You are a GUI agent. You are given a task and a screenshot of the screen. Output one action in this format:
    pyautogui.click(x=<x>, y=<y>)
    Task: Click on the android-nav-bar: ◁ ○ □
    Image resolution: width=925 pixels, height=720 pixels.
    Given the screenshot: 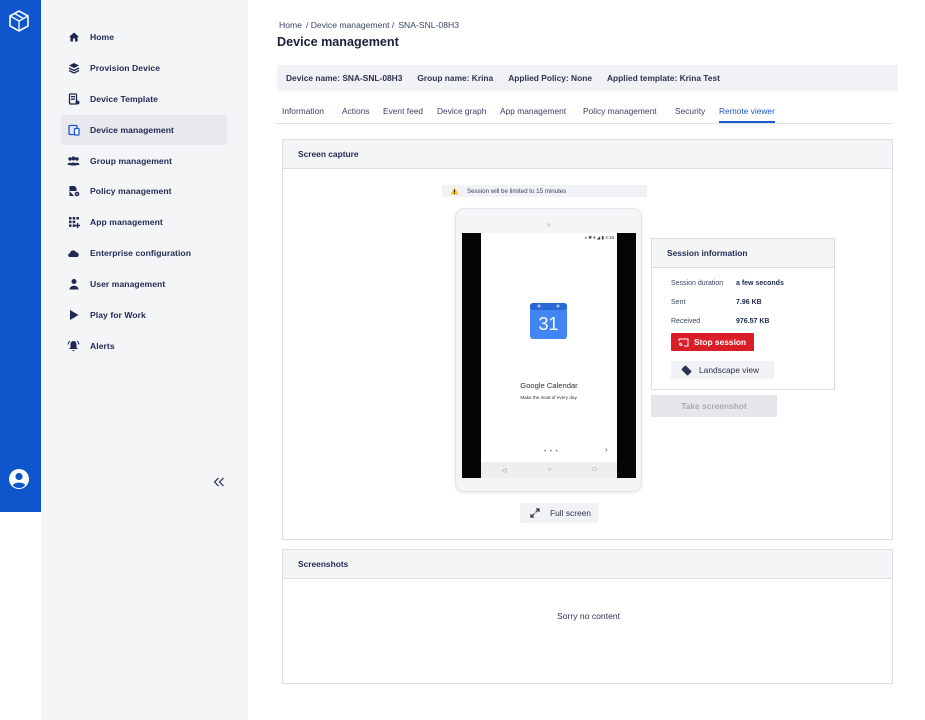 What is the action you would take?
    pyautogui.click(x=549, y=470)
    